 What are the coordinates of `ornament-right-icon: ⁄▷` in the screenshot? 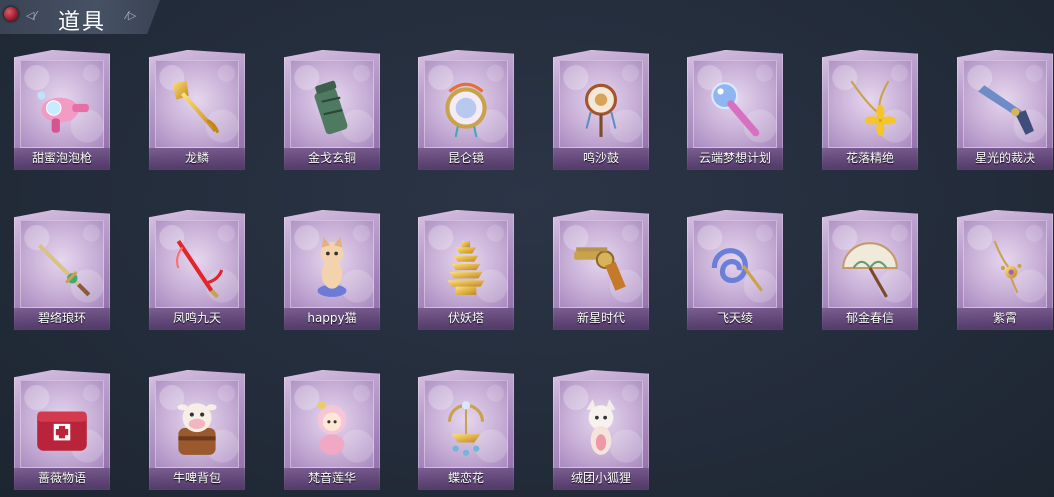 It's located at (131, 15).